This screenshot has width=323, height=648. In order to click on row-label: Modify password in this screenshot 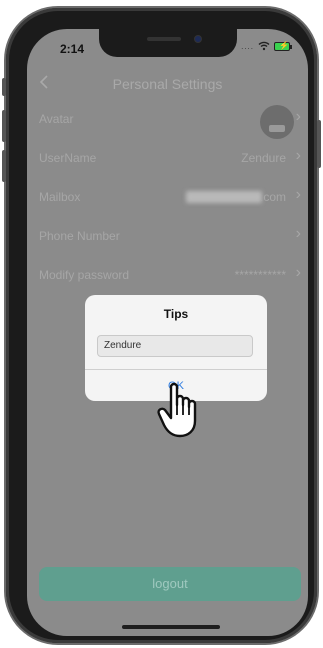, I will do `click(84, 275)`.